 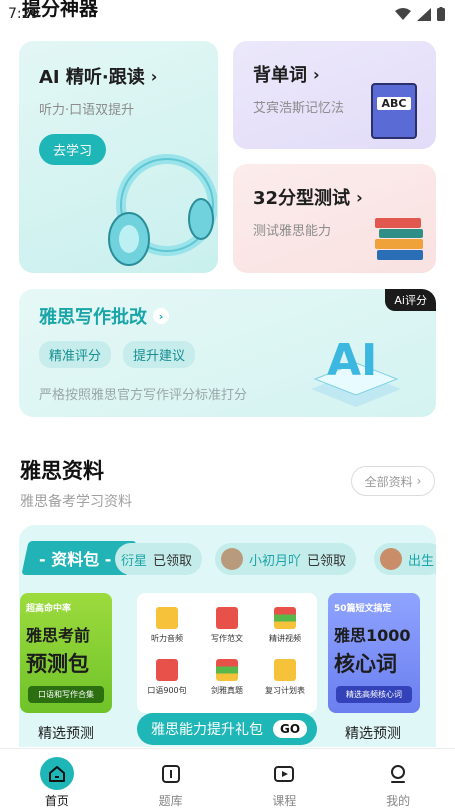 I want to click on grid-item-writing-samples: 写作范文, so click(x=227, y=625).